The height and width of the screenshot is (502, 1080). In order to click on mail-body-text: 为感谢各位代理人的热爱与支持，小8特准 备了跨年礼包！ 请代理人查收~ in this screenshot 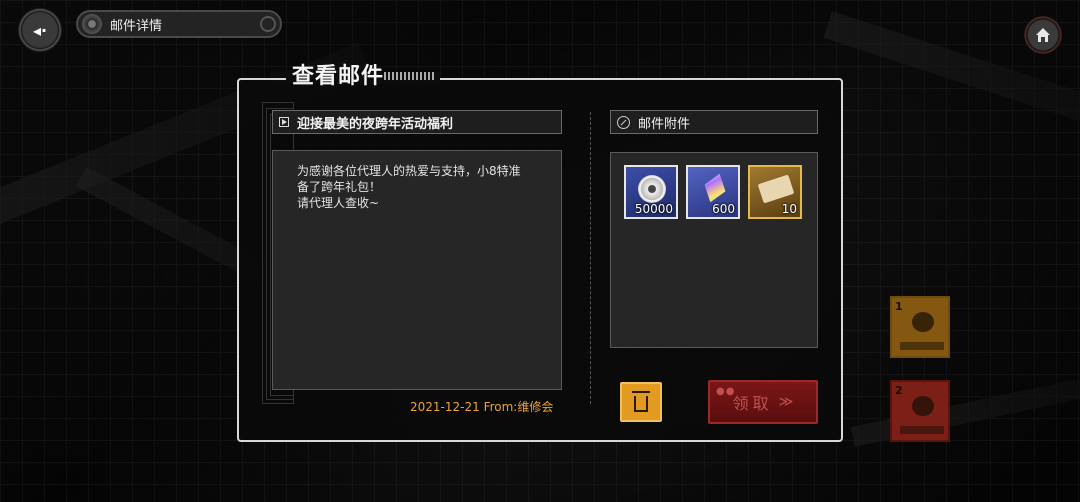, I will do `click(409, 187)`.